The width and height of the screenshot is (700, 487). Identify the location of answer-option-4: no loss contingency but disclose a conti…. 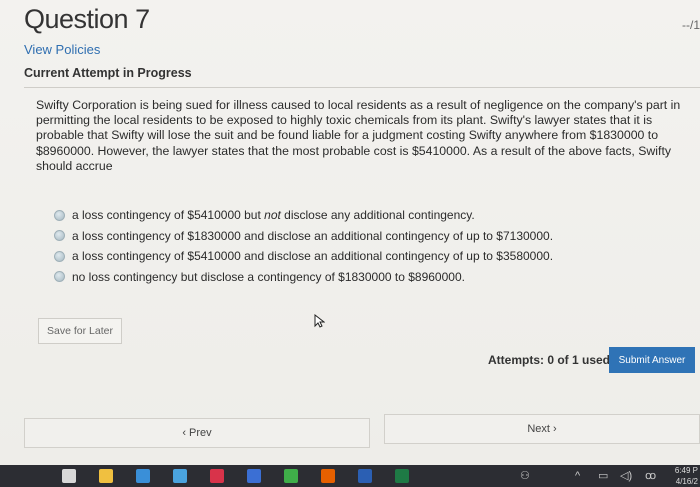
(303, 277).